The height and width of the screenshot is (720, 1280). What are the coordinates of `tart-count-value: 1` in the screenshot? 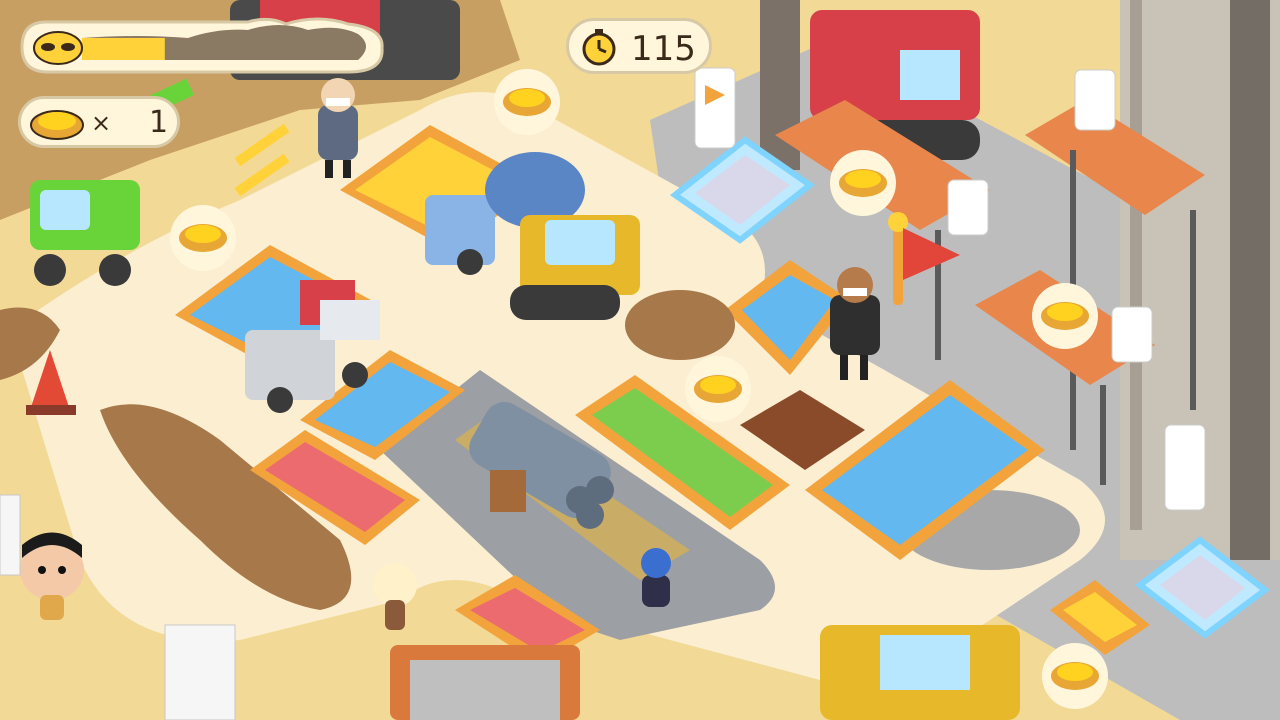 It's located at (159, 122).